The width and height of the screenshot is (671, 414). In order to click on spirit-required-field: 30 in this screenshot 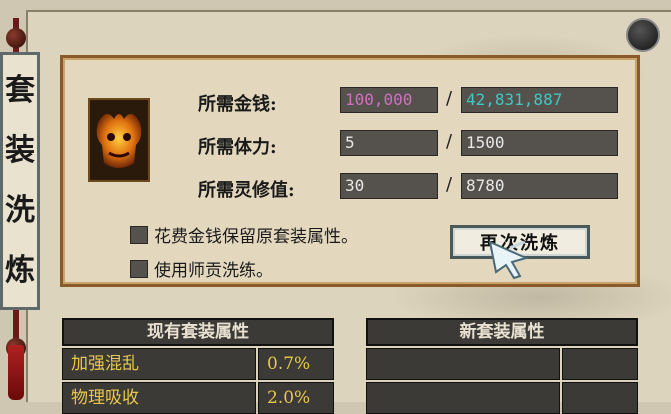, I will do `click(389, 186)`.